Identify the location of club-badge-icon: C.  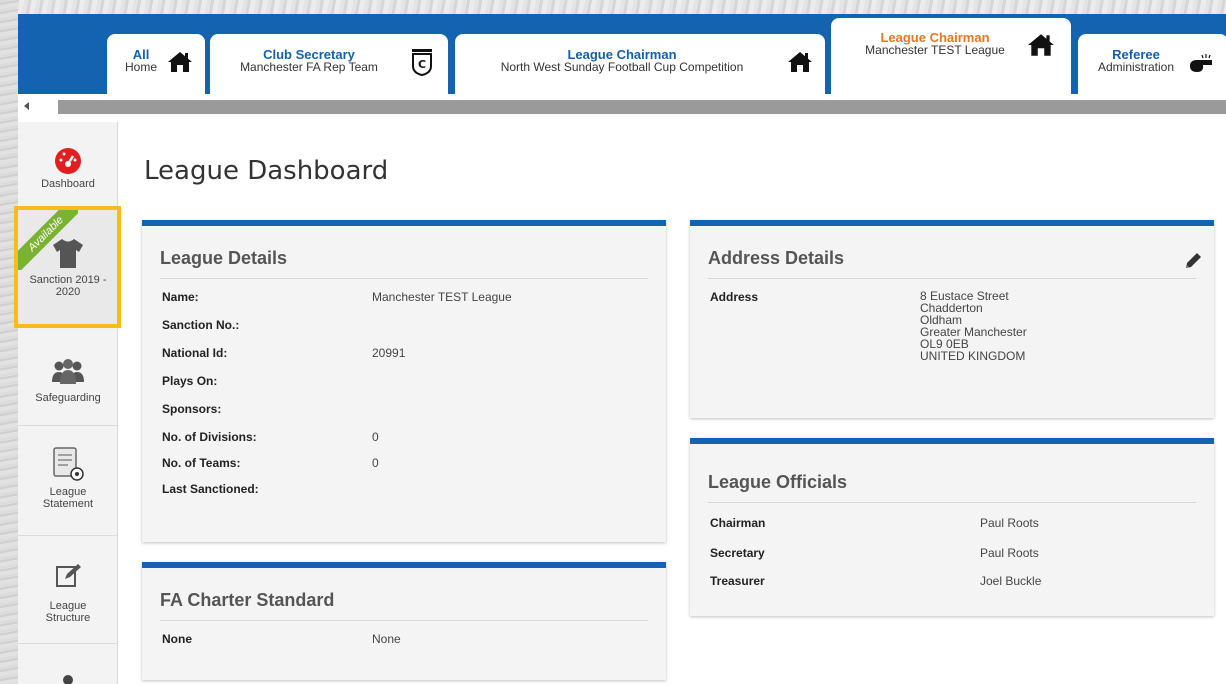
(422, 62).